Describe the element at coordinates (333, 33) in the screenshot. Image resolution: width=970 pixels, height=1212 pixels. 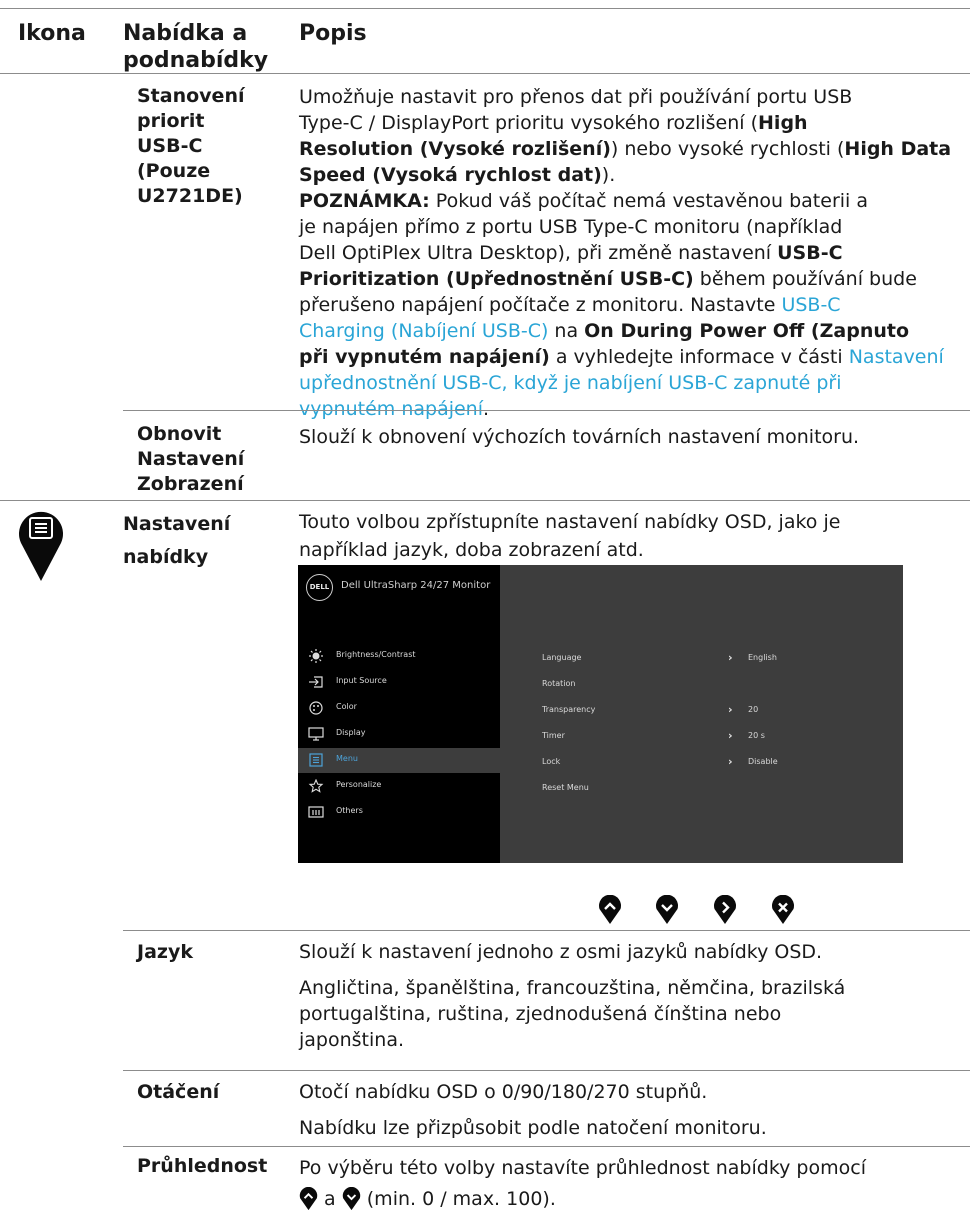
I see `header-desc-col: Popis` at that location.